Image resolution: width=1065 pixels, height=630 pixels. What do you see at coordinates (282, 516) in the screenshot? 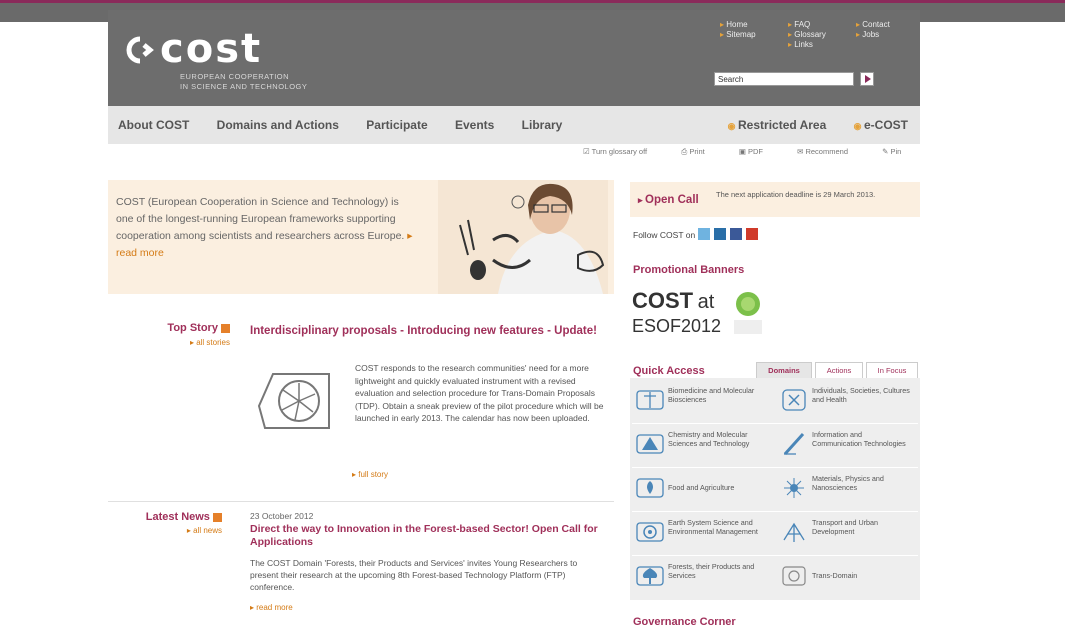
I see `news-date: 23 October 2012` at bounding box center [282, 516].